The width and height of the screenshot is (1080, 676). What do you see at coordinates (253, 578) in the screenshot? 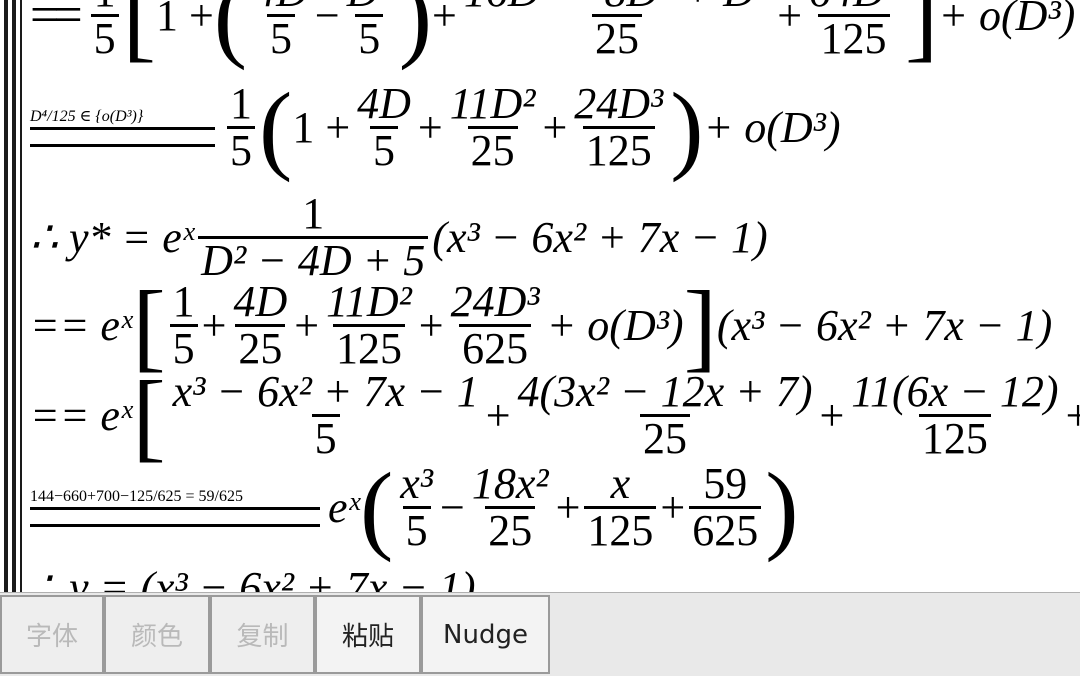
I see `equation-line-7: ∴ y = (x³ − 6x² + 7x − 1)` at bounding box center [253, 578].